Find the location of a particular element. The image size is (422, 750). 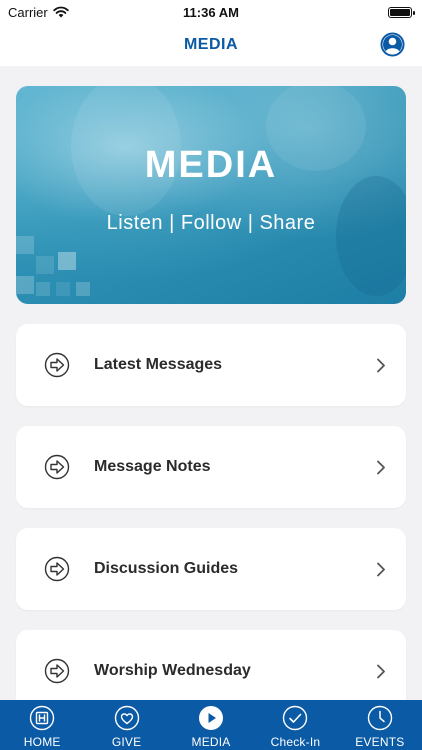

menu-item-latest-messages: Latest Messages is located at coordinates (211, 365).